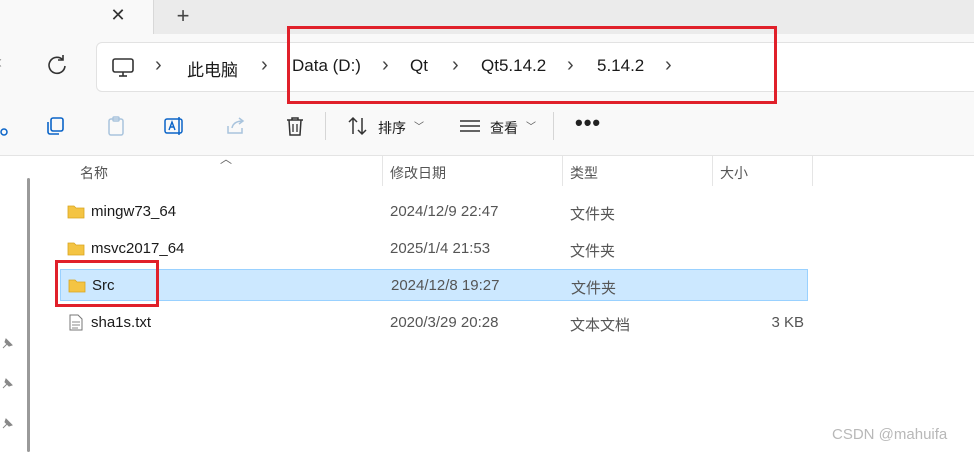  I want to click on back-arrow-icon: ‹, so click(1, 62).